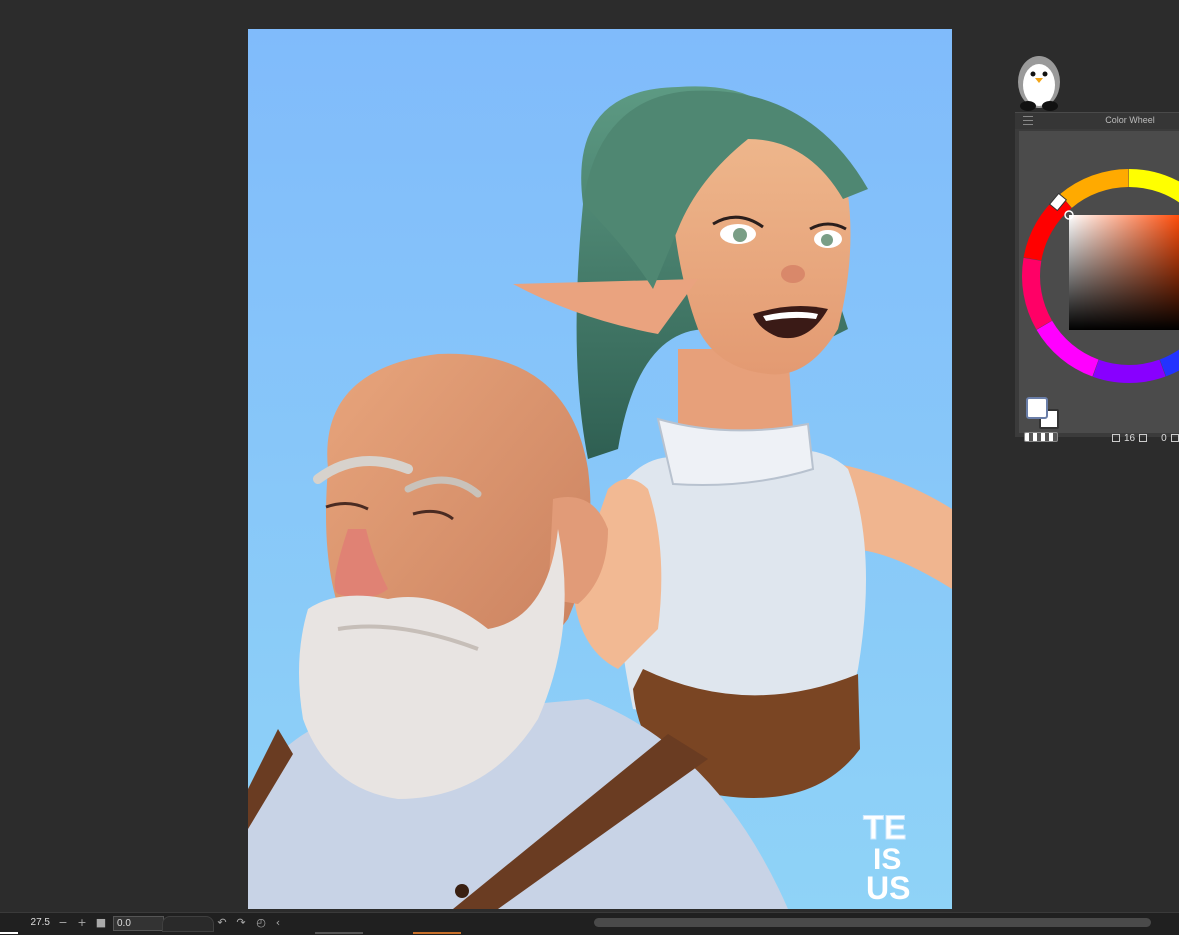  I want to click on panel-body: 16 0, so click(1099, 287).